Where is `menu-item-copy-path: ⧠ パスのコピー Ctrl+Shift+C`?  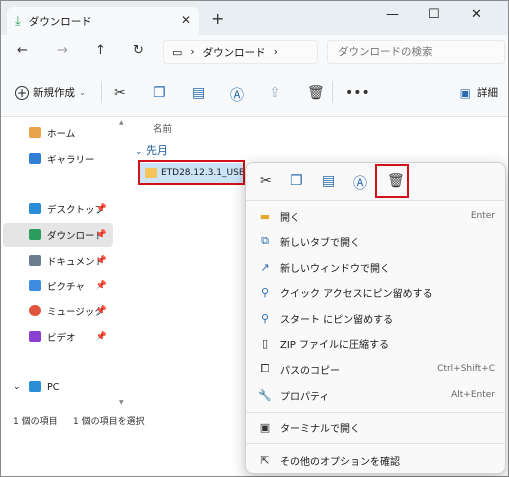
menu-item-copy-path: ⧠ パスのコピー Ctrl+Shift+C is located at coordinates (376, 369).